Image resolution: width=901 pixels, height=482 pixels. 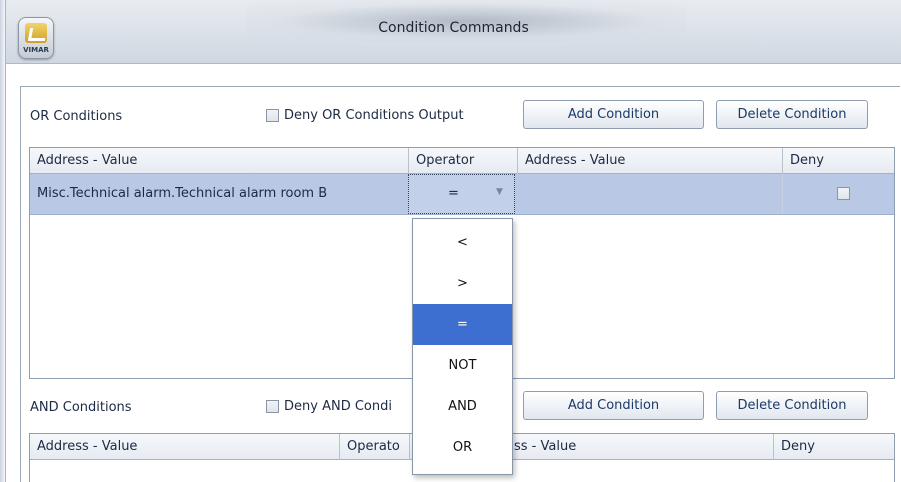 What do you see at coordinates (462, 242) in the screenshot?
I see `operator-option-less-than: <` at bounding box center [462, 242].